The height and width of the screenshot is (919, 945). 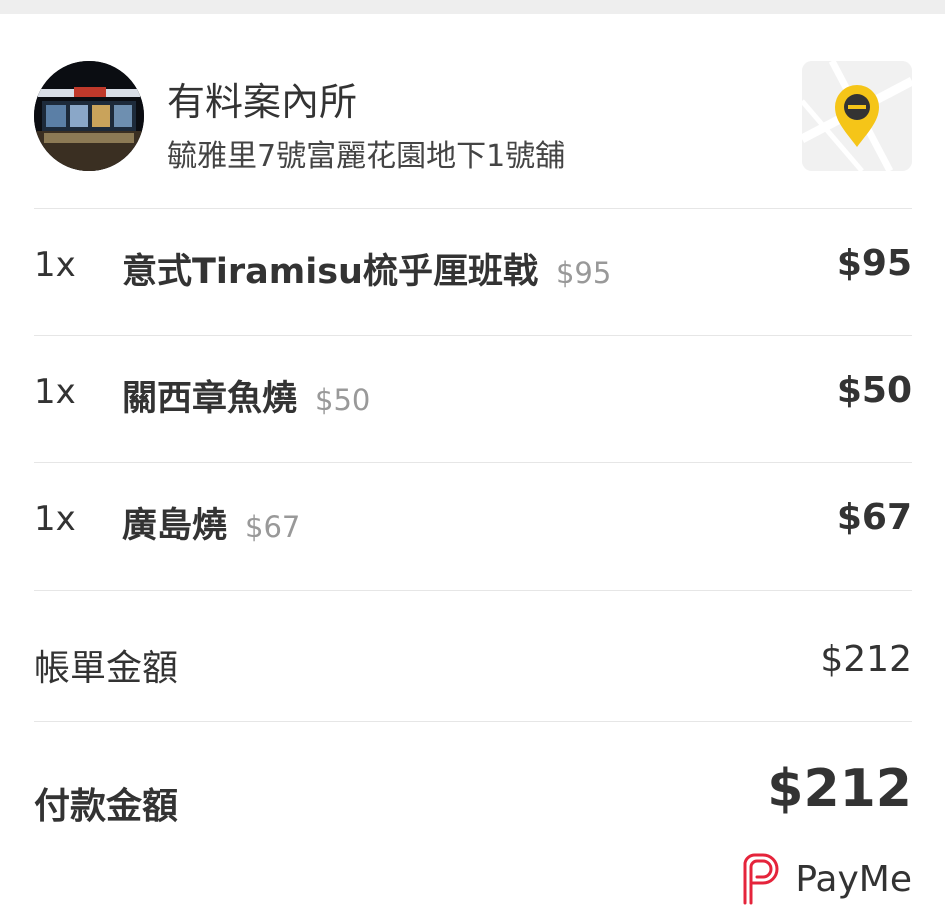 I want to click on payment-method: PayMe, so click(x=825, y=879).